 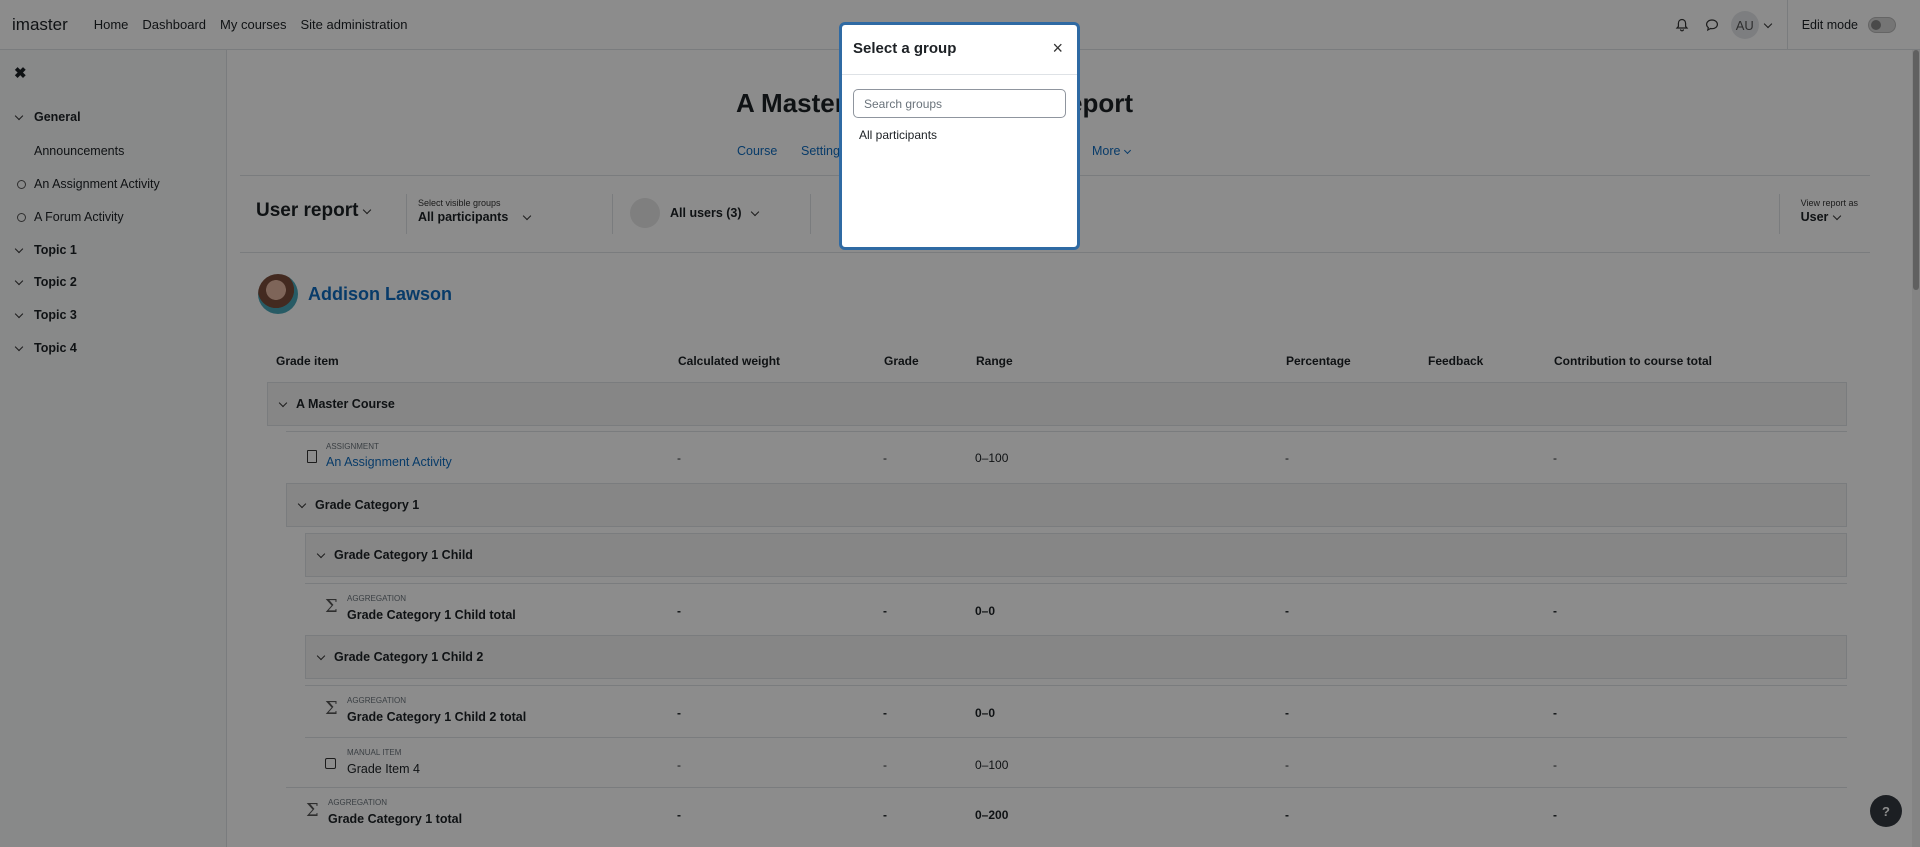 What do you see at coordinates (905, 48) in the screenshot?
I see `modal-title: Select a group` at bounding box center [905, 48].